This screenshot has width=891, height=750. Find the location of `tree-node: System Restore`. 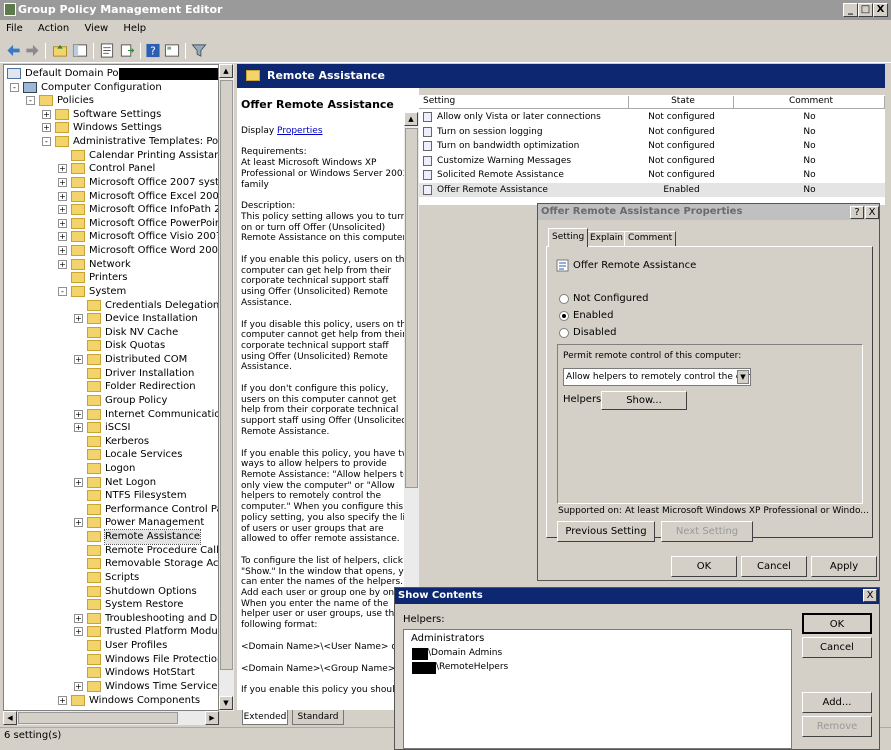

tree-node: System Restore is located at coordinates (111, 605).